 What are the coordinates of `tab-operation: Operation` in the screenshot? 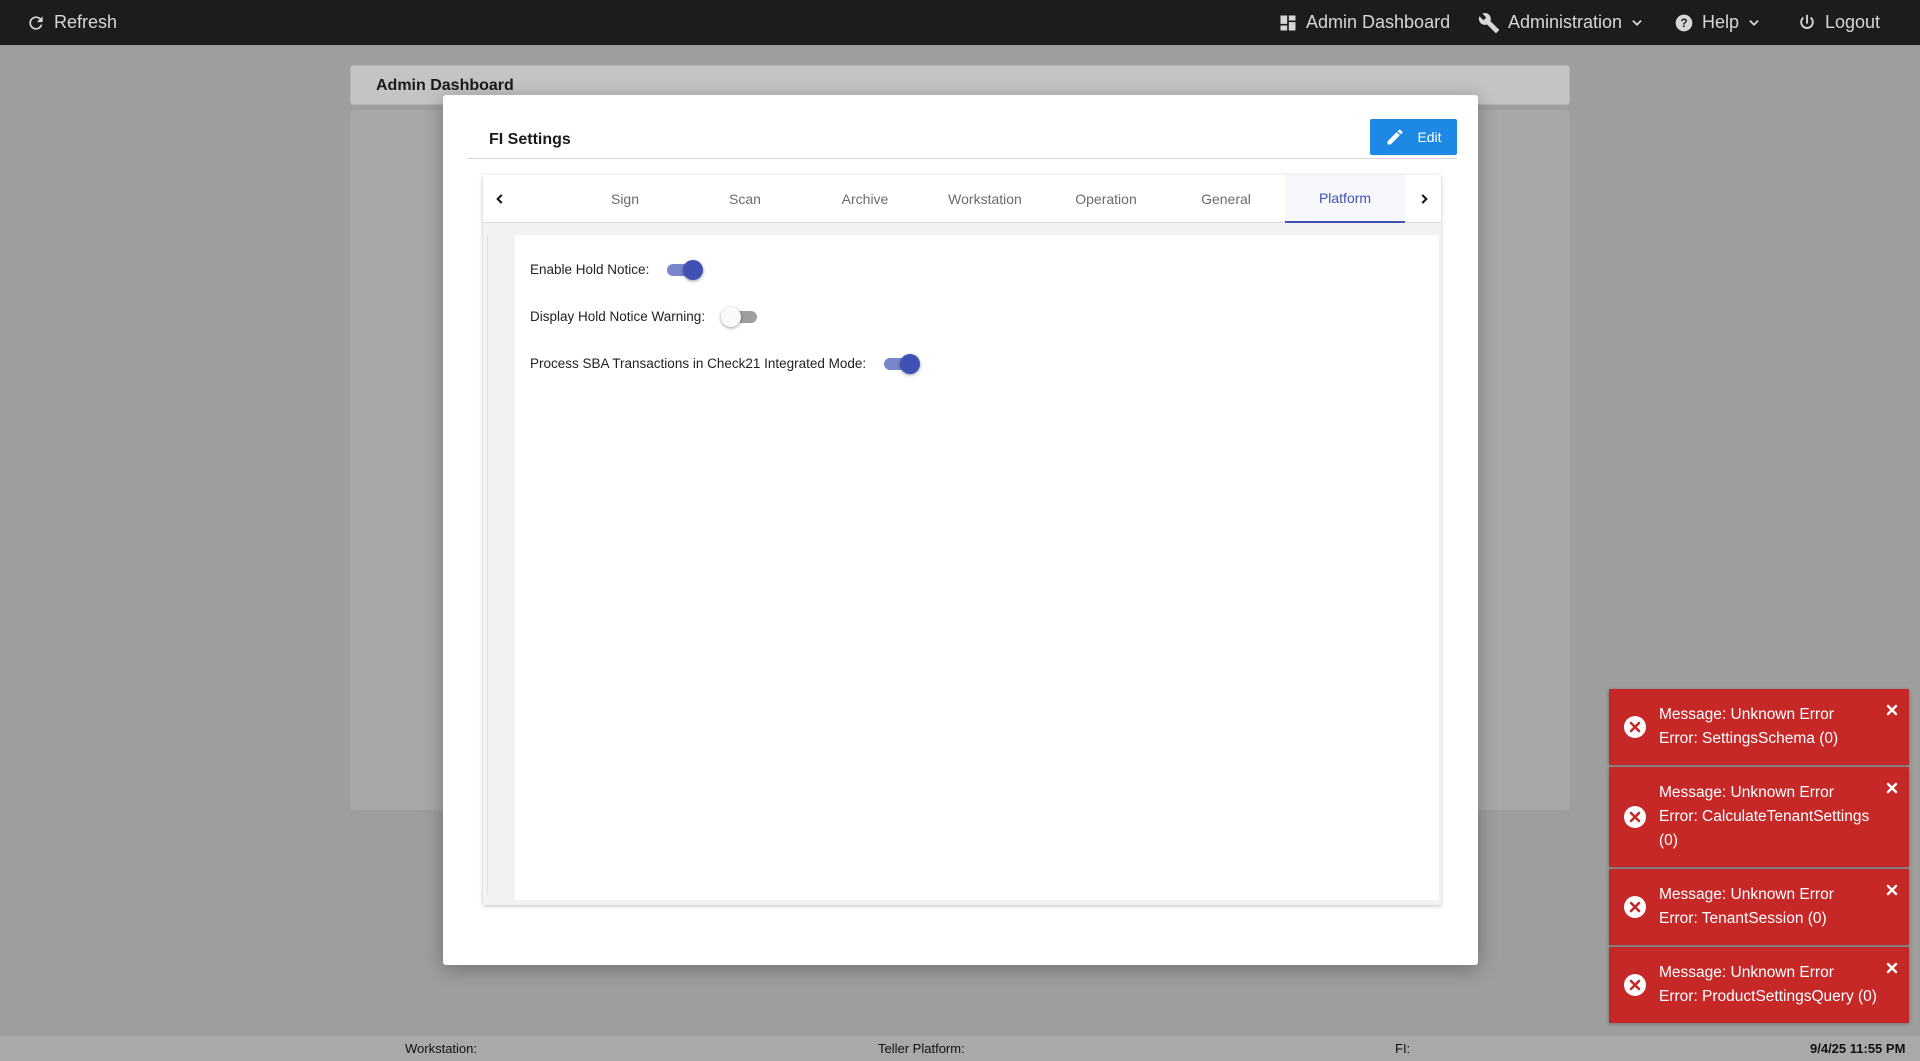 It's located at (1106, 199).